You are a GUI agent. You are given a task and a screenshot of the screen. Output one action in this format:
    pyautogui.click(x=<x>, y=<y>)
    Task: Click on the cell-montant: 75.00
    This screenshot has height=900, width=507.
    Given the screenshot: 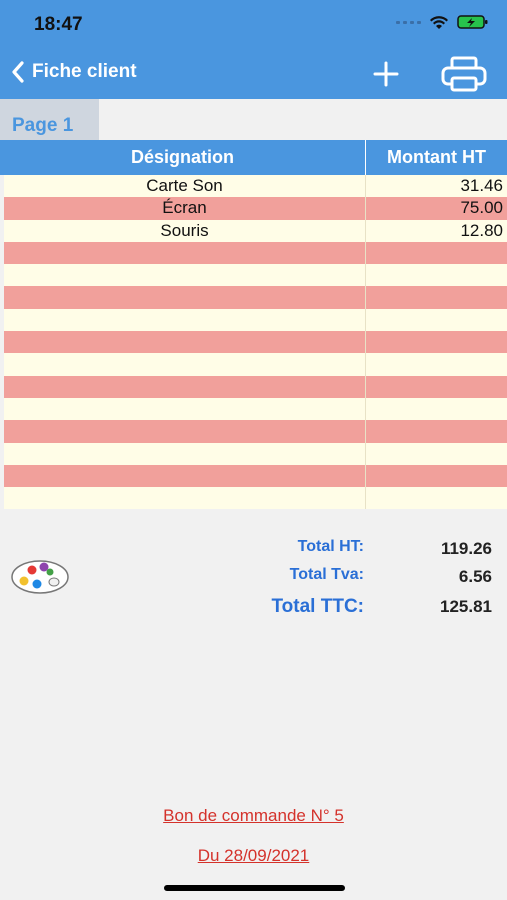 What is the action you would take?
    pyautogui.click(x=481, y=208)
    